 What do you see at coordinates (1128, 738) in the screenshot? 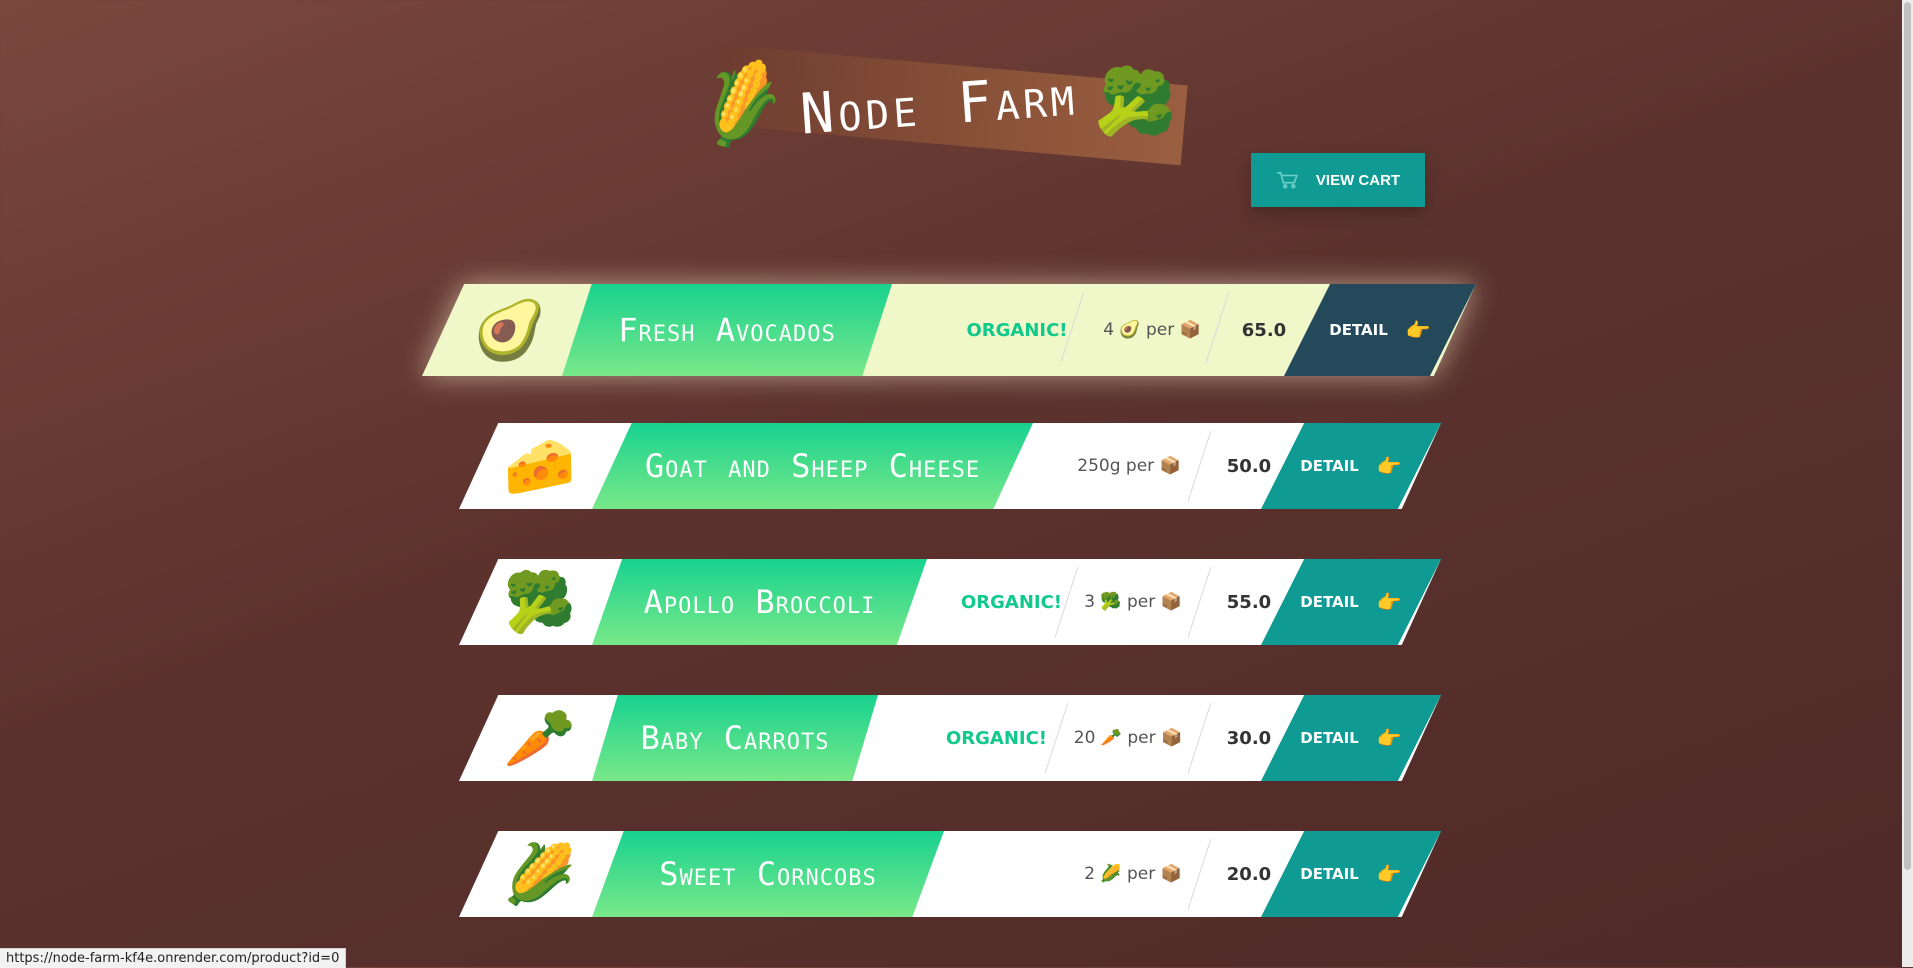
I see `product-quantity: 20 🥕 per 📦` at bounding box center [1128, 738].